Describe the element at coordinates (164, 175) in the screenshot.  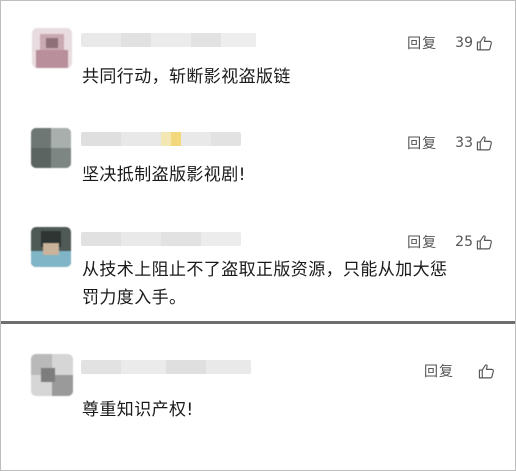
I see `comment-text: 坚决抵制盗版影视剧!` at that location.